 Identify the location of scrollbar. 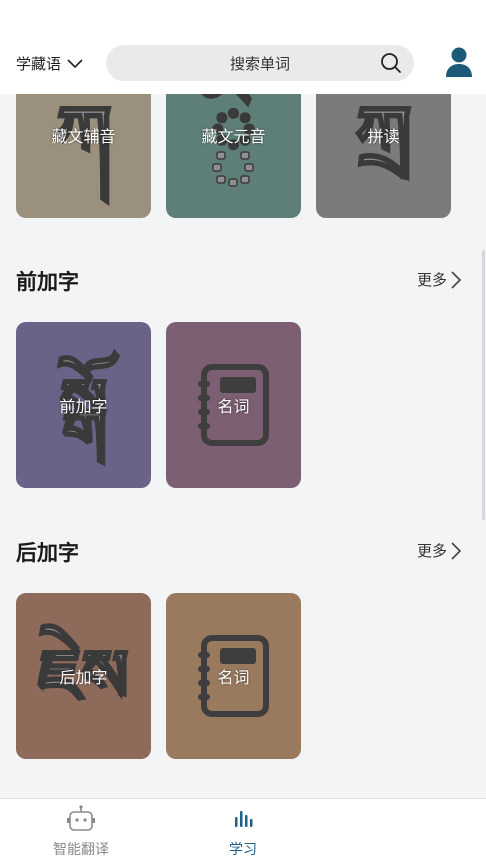
(483, 385).